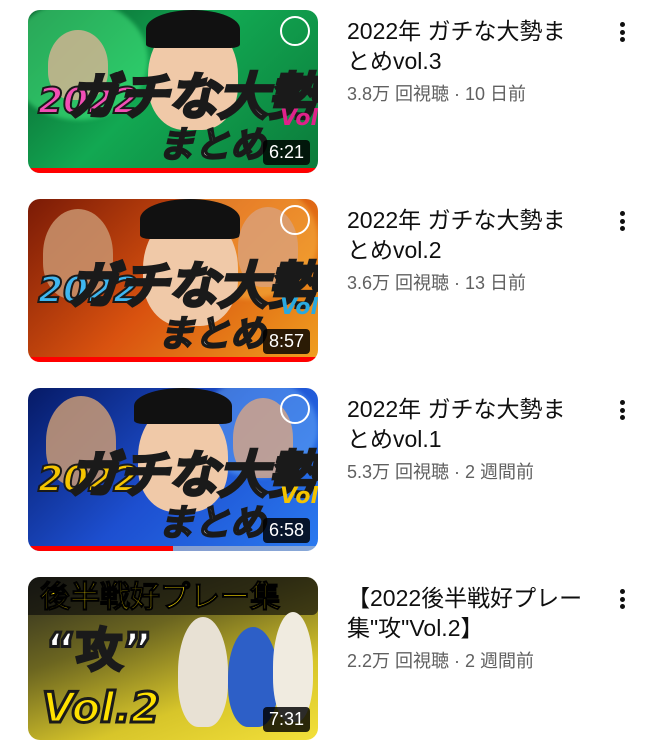 The width and height of the screenshot is (650, 747). What do you see at coordinates (173, 91) in the screenshot?
I see `video-thumbnail: 2022 ガチな大勢 まとめ Vol. 6:21` at bounding box center [173, 91].